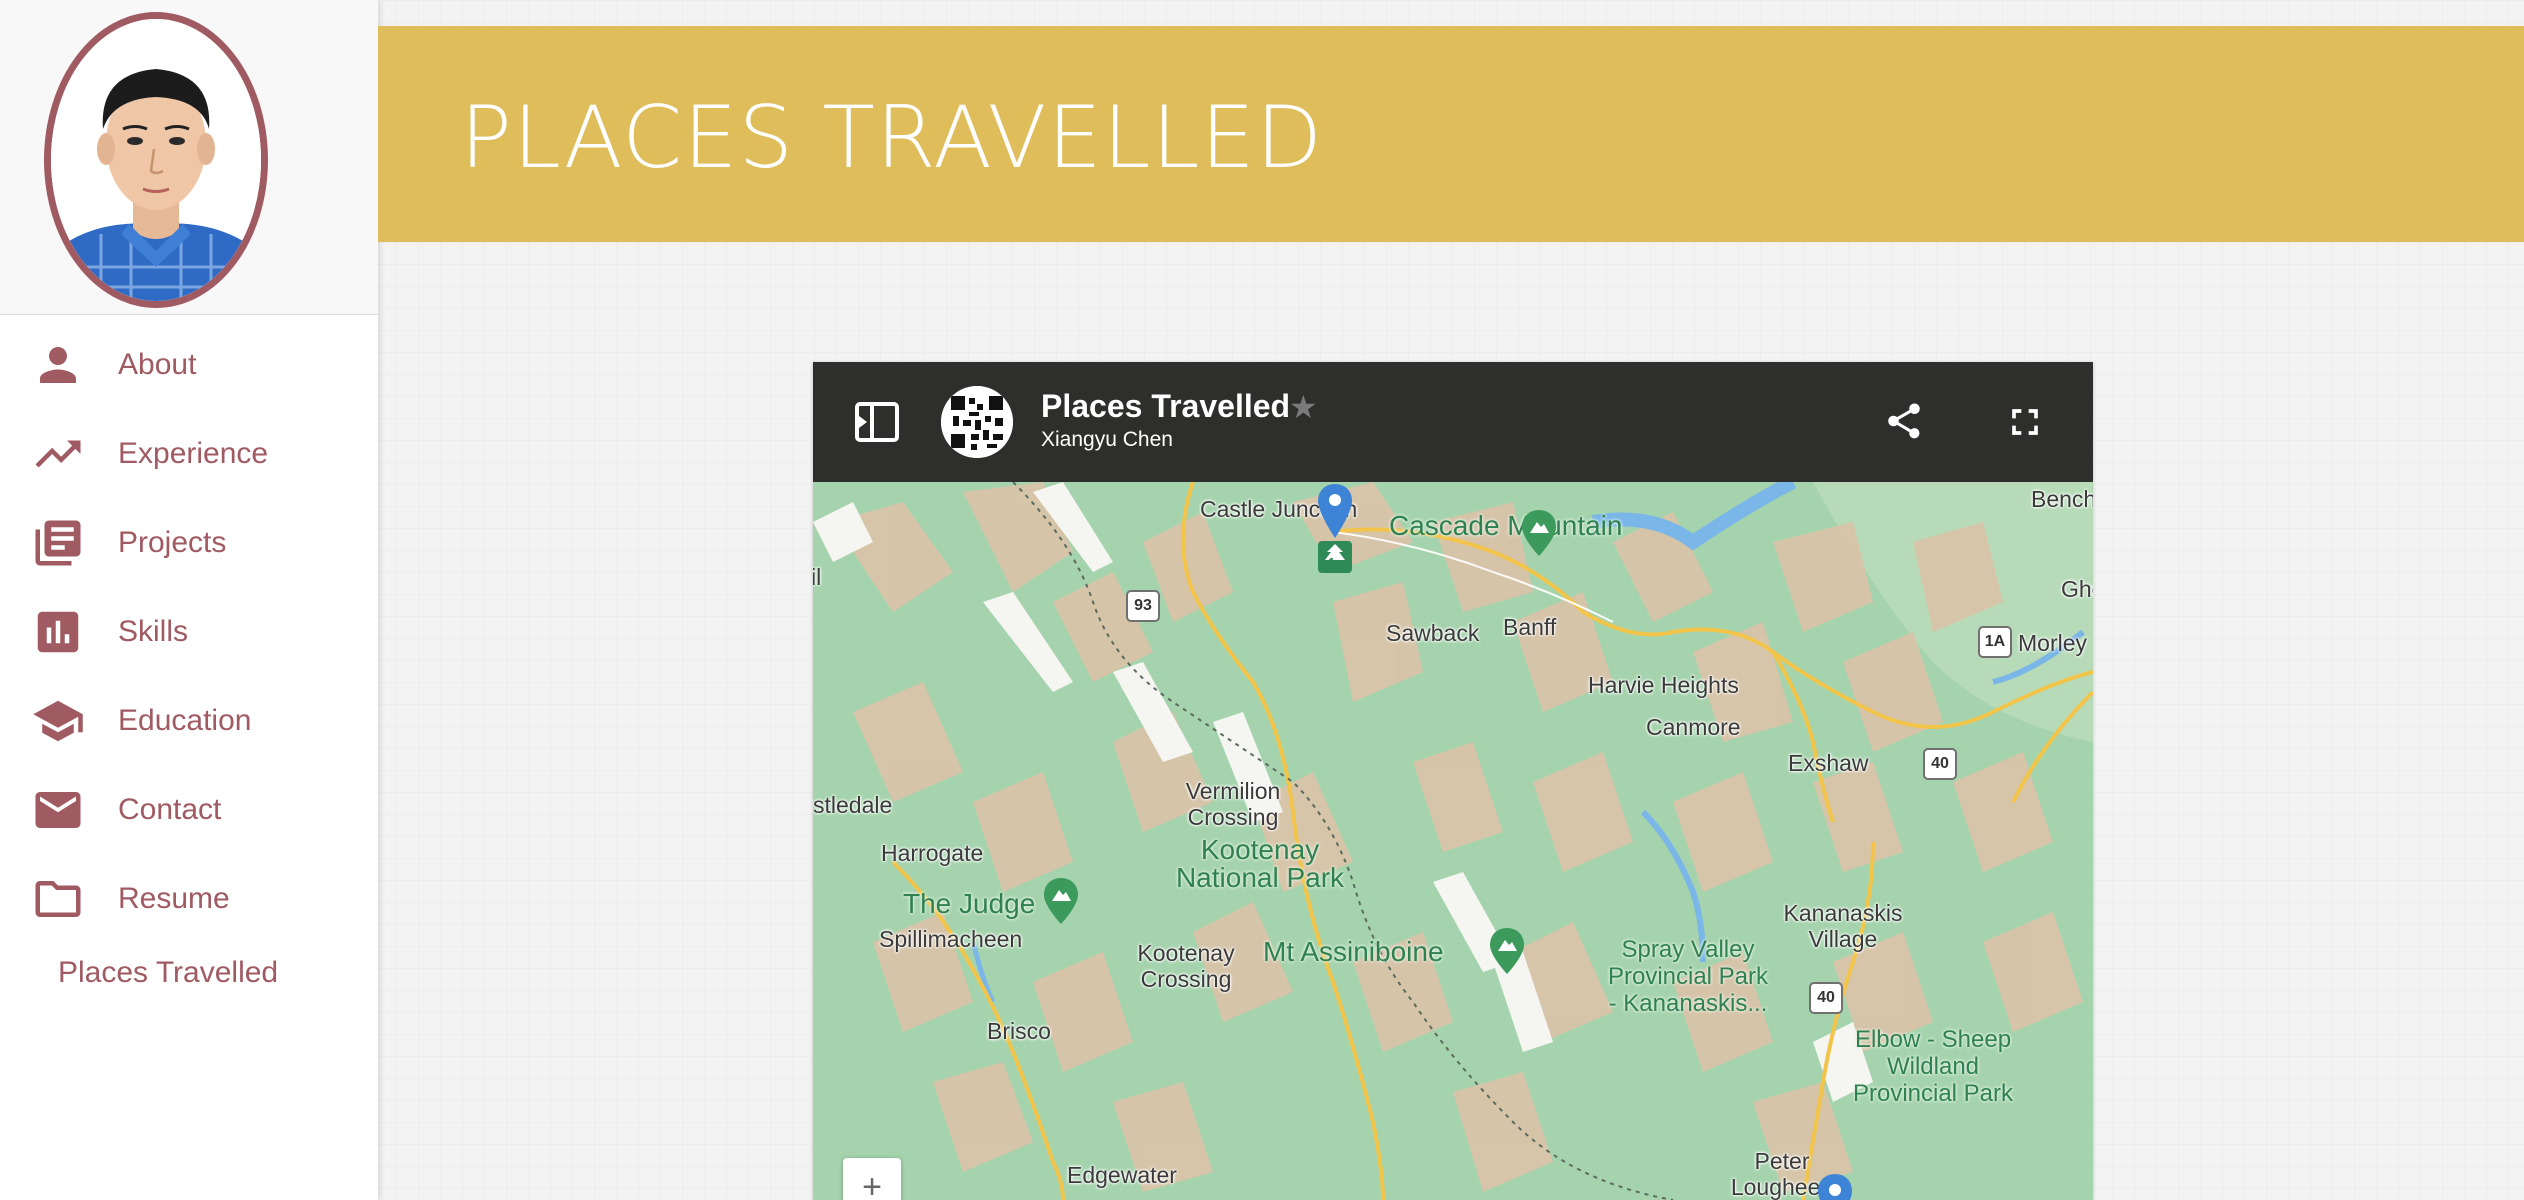  Describe the element at coordinates (1828, 763) in the screenshot. I see `label-exshaw: Exshaw` at that location.